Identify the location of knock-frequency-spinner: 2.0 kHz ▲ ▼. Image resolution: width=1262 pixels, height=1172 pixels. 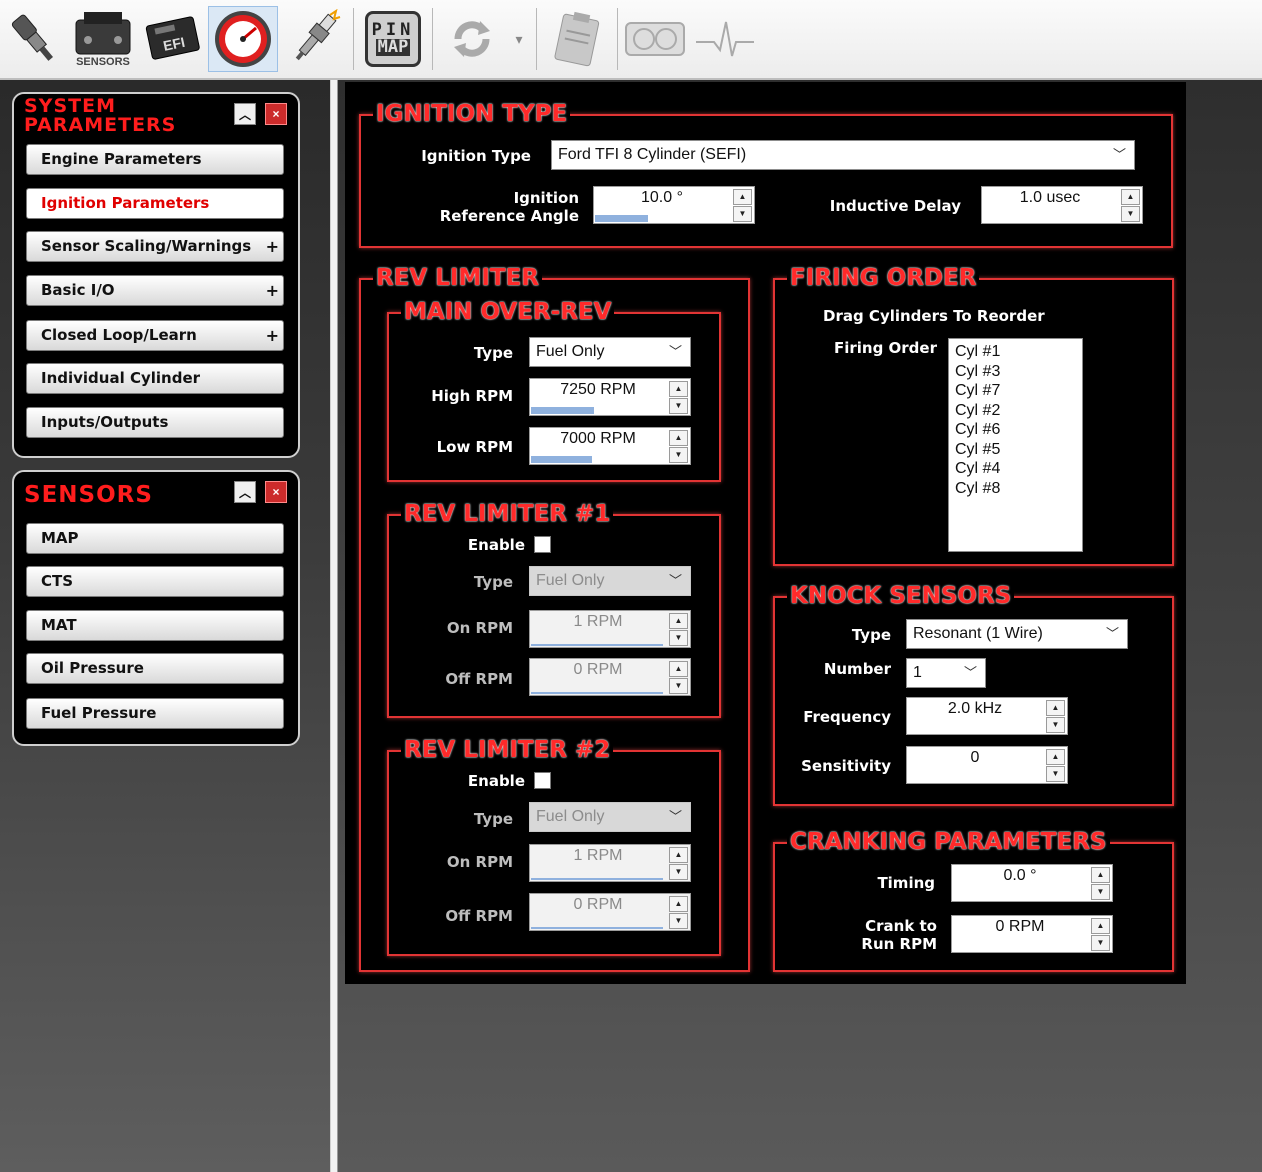
(987, 716).